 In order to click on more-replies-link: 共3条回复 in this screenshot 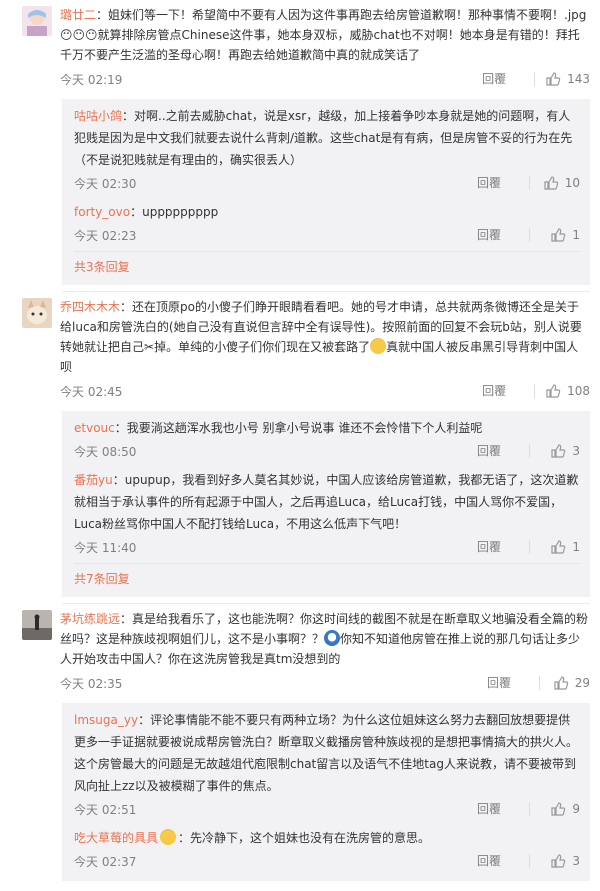, I will do `click(327, 266)`.